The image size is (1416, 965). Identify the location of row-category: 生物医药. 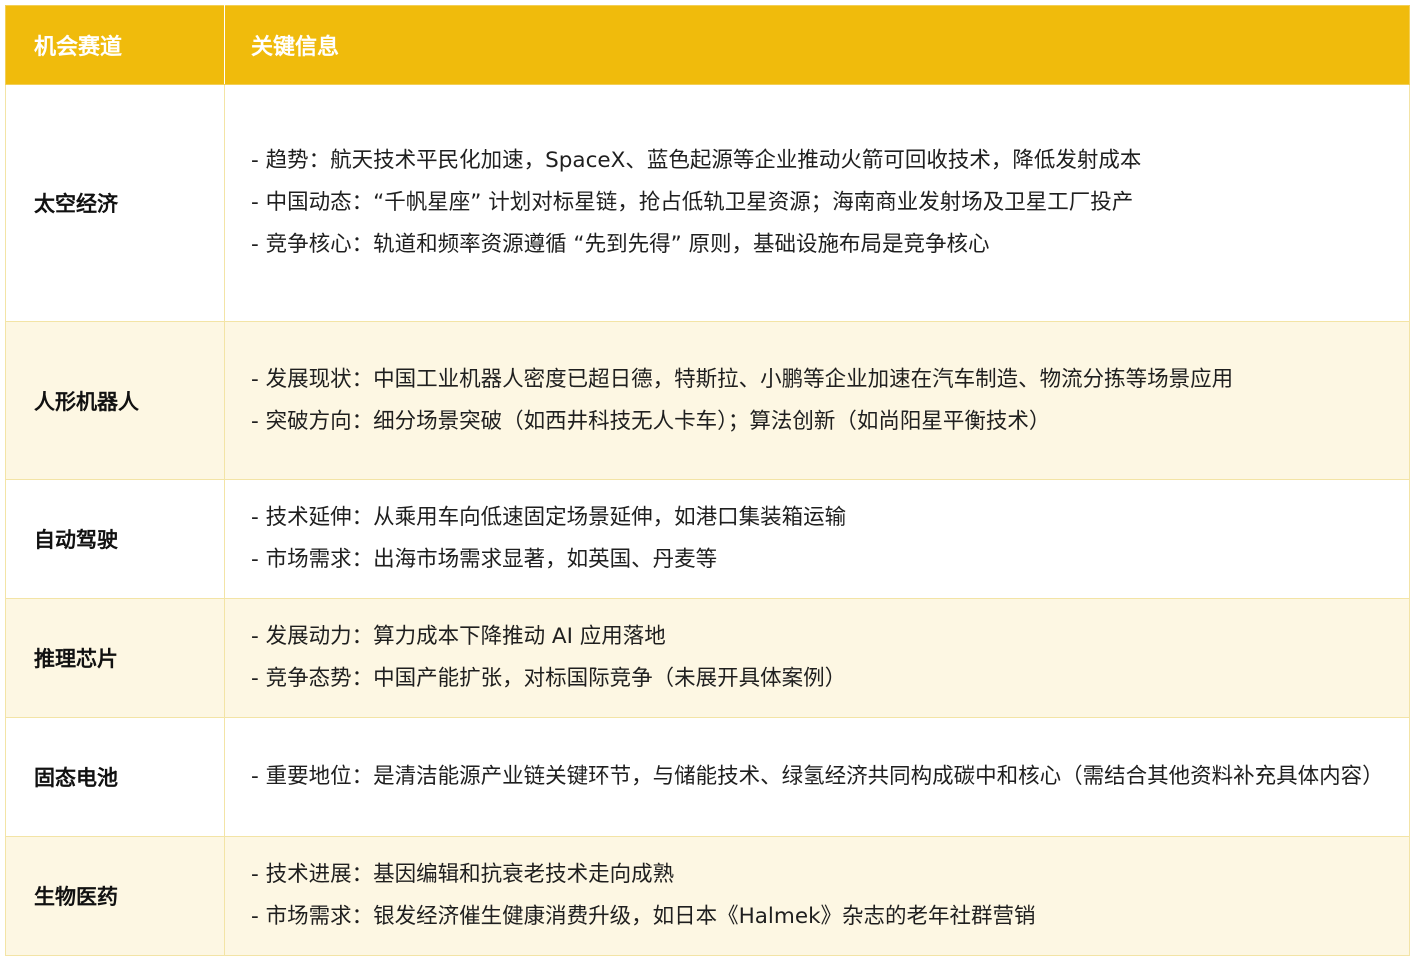
(115, 896).